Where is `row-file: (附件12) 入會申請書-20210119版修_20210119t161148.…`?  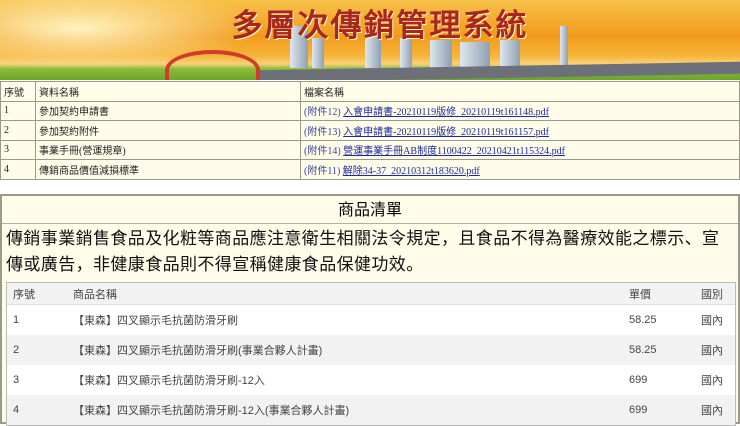 row-file: (附件12) 入會申請書-20210119版修_20210119t161148.… is located at coordinates (520, 110).